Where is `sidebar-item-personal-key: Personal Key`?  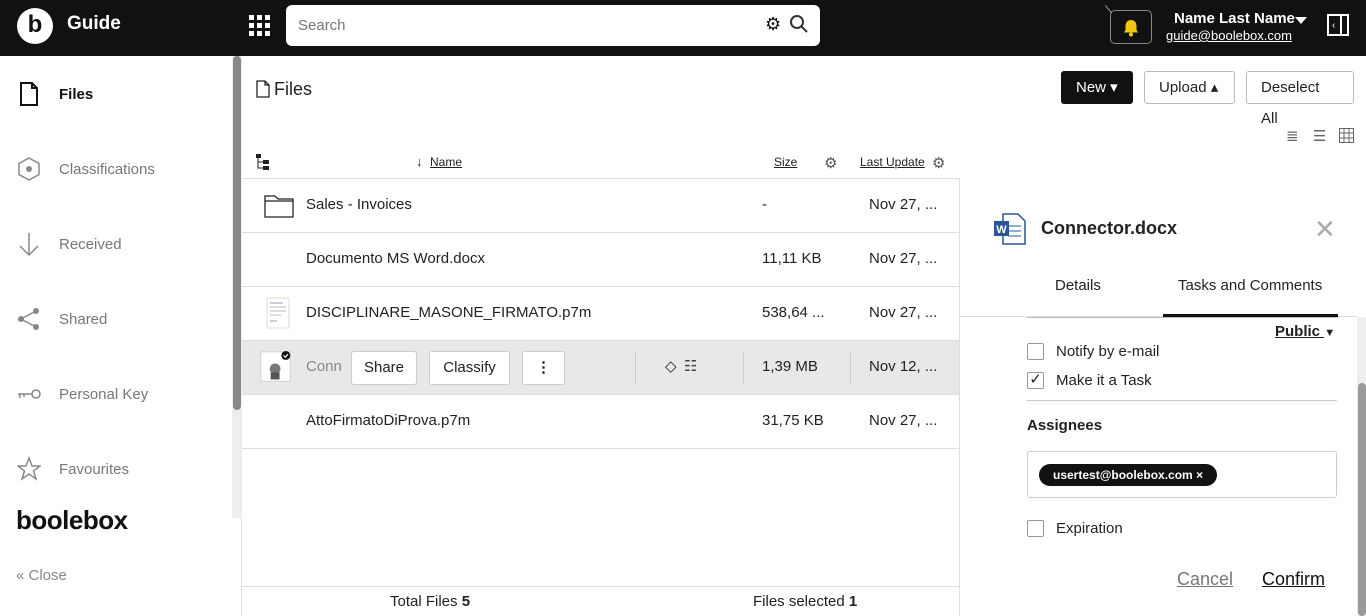 sidebar-item-personal-key: Personal Key is located at coordinates (116, 395).